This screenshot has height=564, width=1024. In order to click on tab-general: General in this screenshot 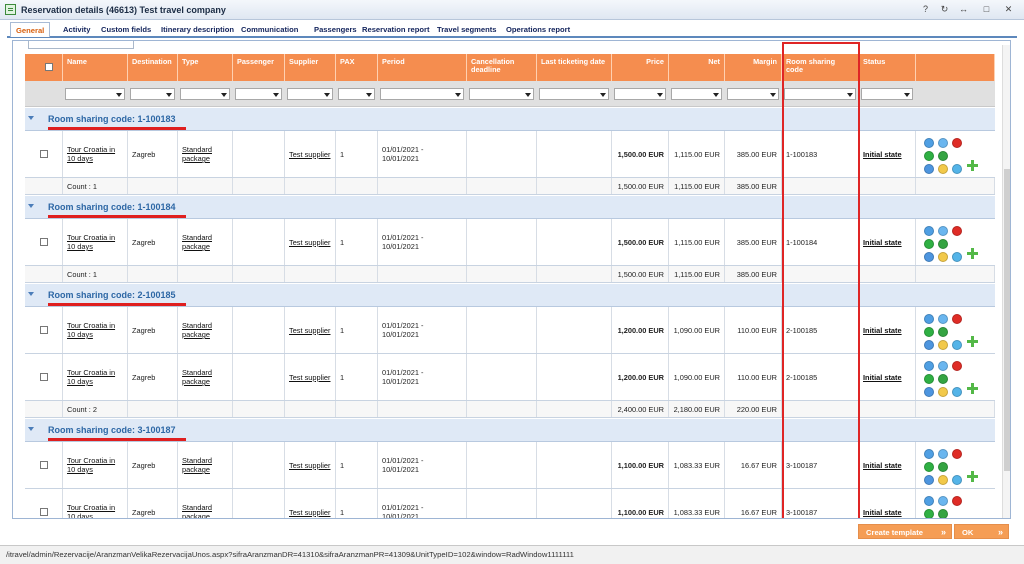, I will do `click(30, 29)`.